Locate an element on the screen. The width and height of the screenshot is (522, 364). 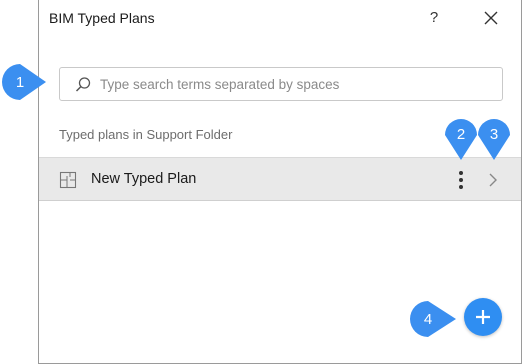
vertical-dots-icon is located at coordinates (461, 180).